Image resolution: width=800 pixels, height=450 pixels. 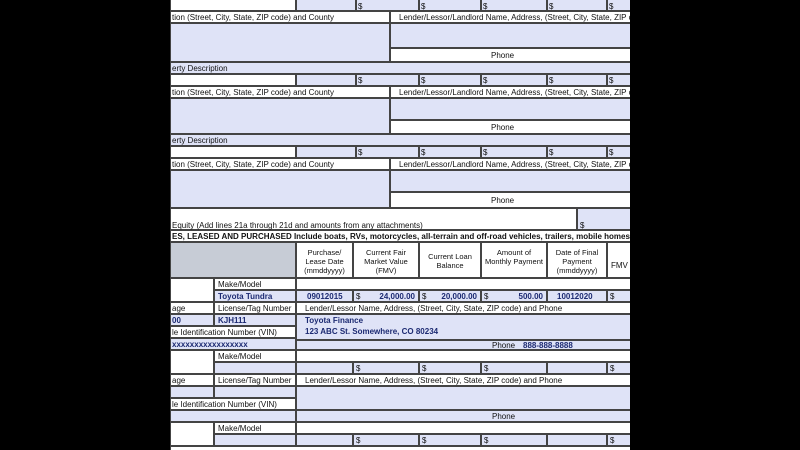 I want to click on purchase-date-field: 09012015, so click(x=324, y=296).